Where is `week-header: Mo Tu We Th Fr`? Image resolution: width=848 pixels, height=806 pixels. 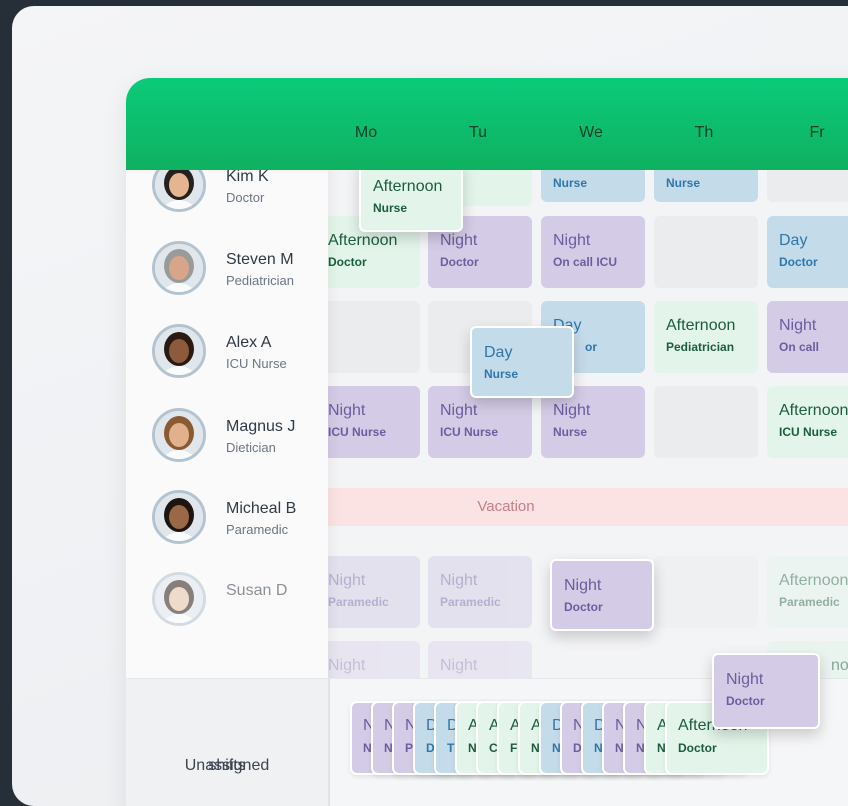
week-header: Mo Tu We Th Fr is located at coordinates (487, 124).